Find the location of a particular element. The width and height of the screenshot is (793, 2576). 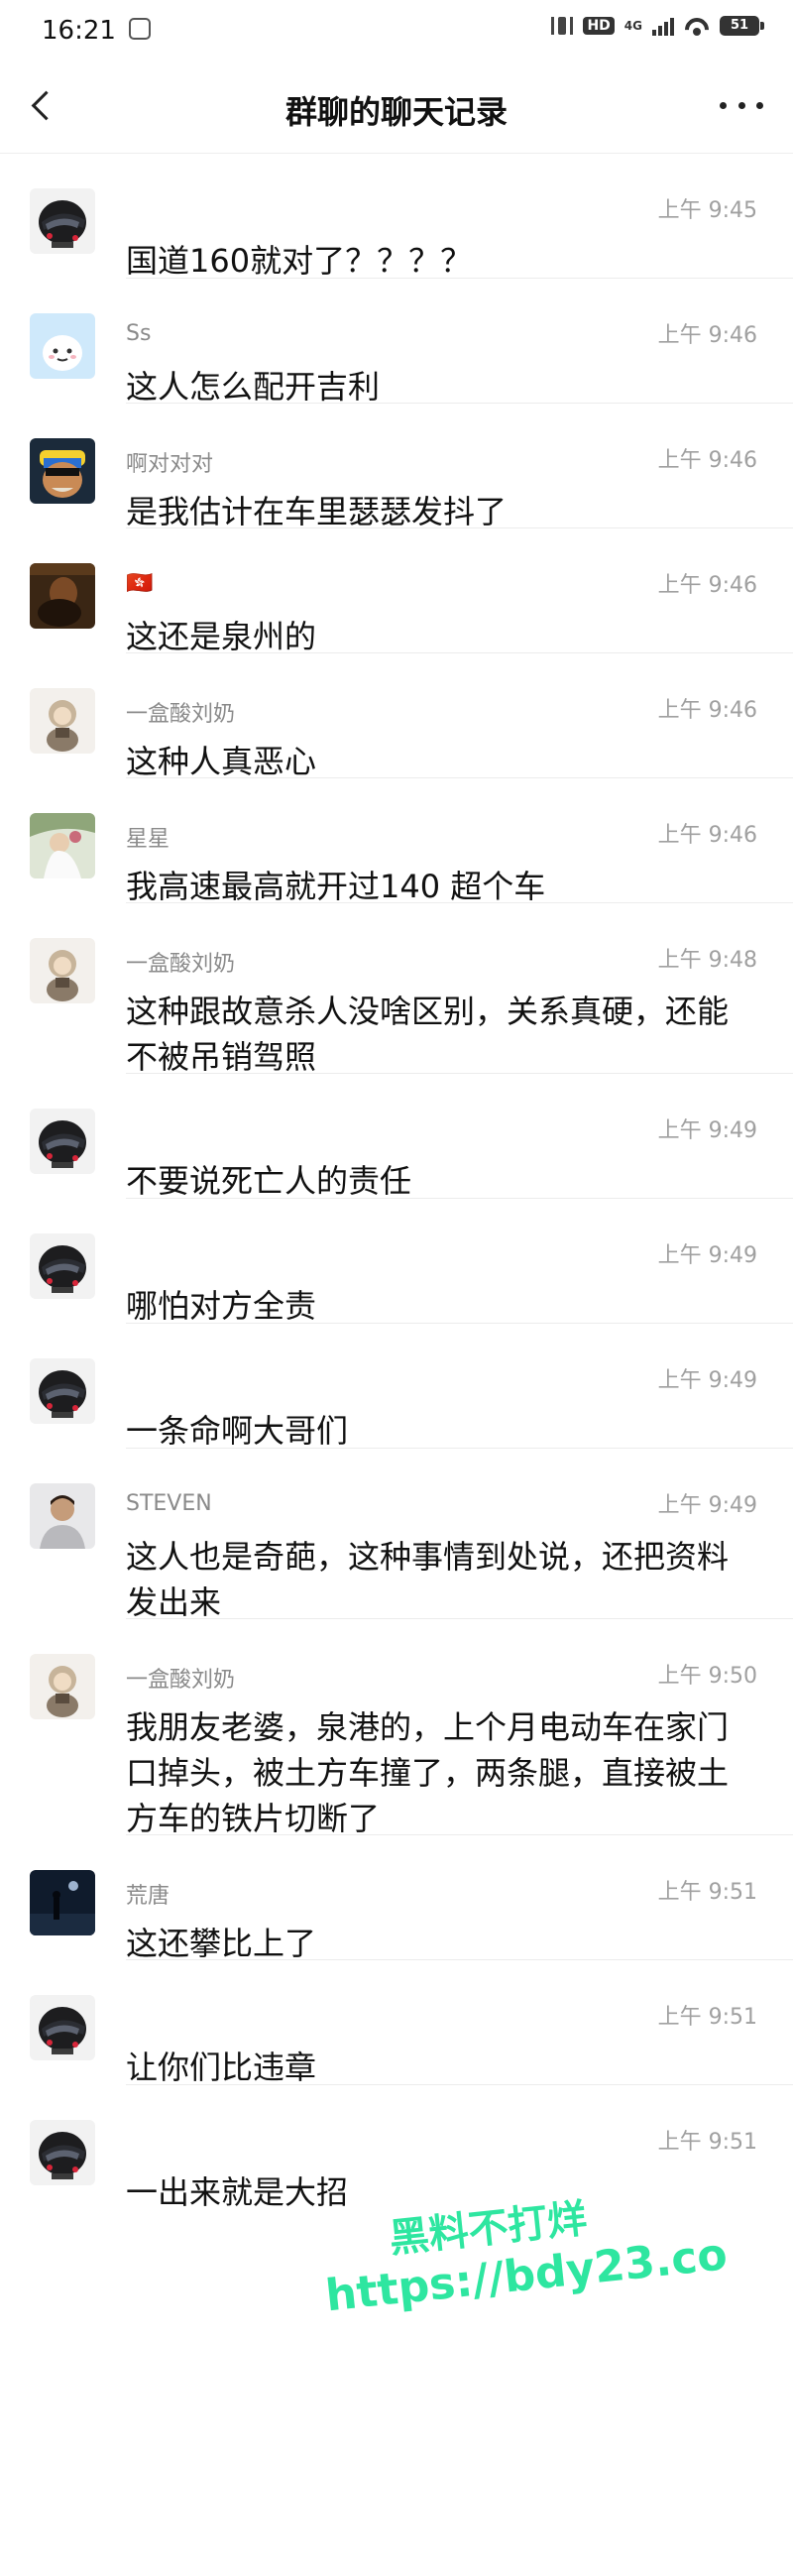

page-title: 群聊的聊天记录 is located at coordinates (396, 112).